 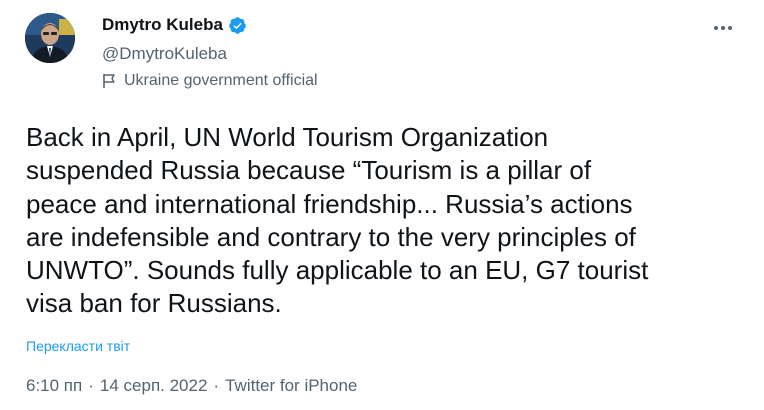 I want to click on affiliation-label: Ukraine government official, so click(x=210, y=81).